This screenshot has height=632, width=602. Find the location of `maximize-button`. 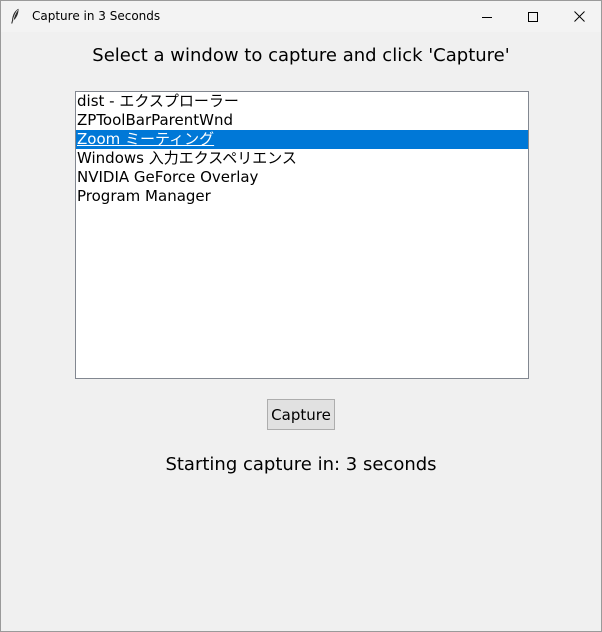

maximize-button is located at coordinates (533, 16).